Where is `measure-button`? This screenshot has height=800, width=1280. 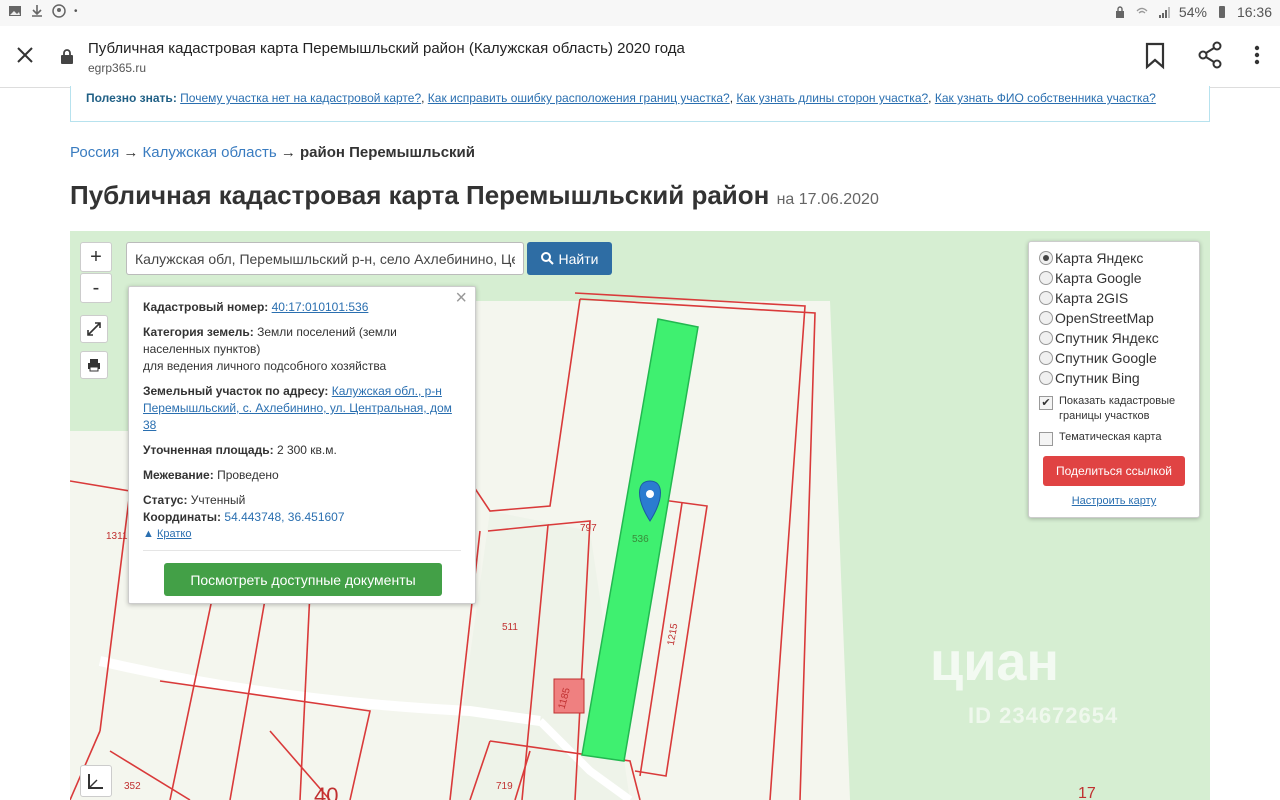
measure-button is located at coordinates (96, 781).